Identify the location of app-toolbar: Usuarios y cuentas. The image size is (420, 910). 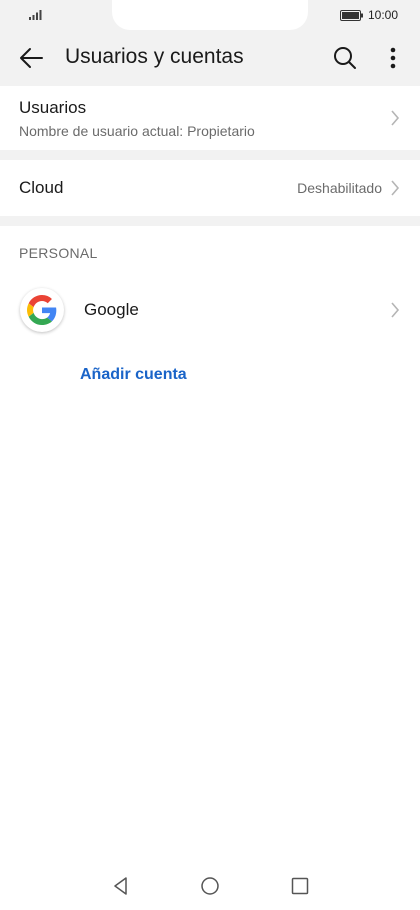
(210, 58).